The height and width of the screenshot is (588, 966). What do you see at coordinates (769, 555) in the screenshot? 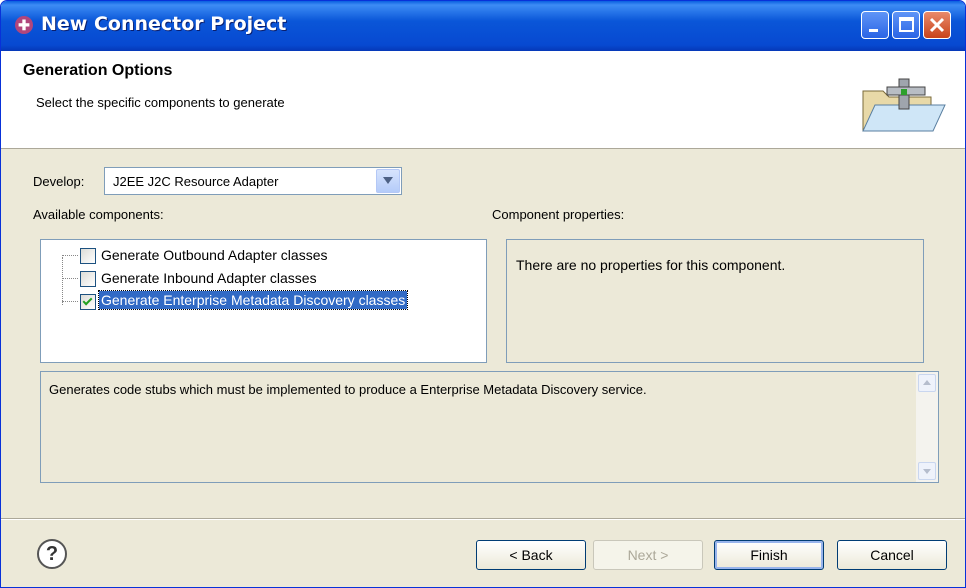
I see `finish-button: Finish` at bounding box center [769, 555].